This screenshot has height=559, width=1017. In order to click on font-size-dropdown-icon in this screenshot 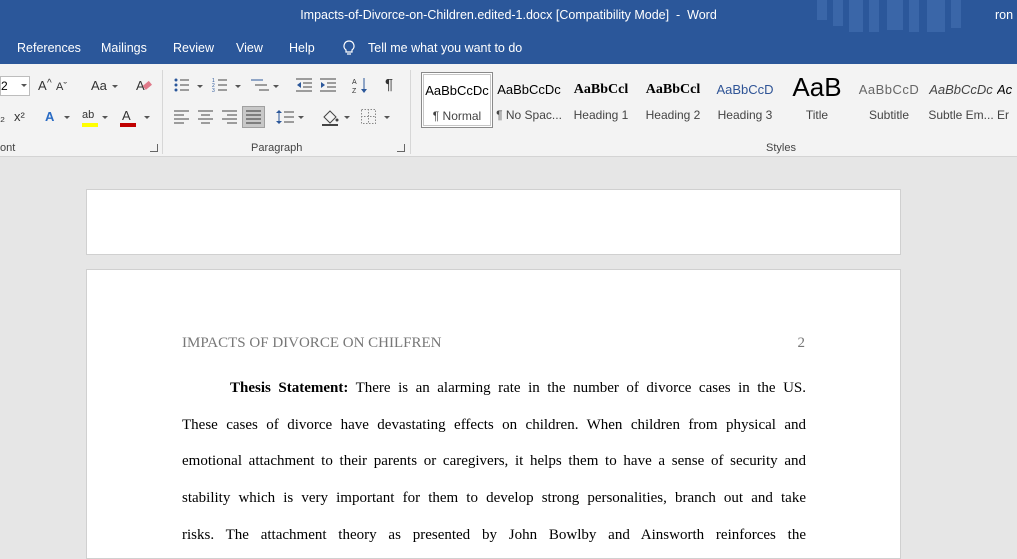, I will do `click(24, 85)`.